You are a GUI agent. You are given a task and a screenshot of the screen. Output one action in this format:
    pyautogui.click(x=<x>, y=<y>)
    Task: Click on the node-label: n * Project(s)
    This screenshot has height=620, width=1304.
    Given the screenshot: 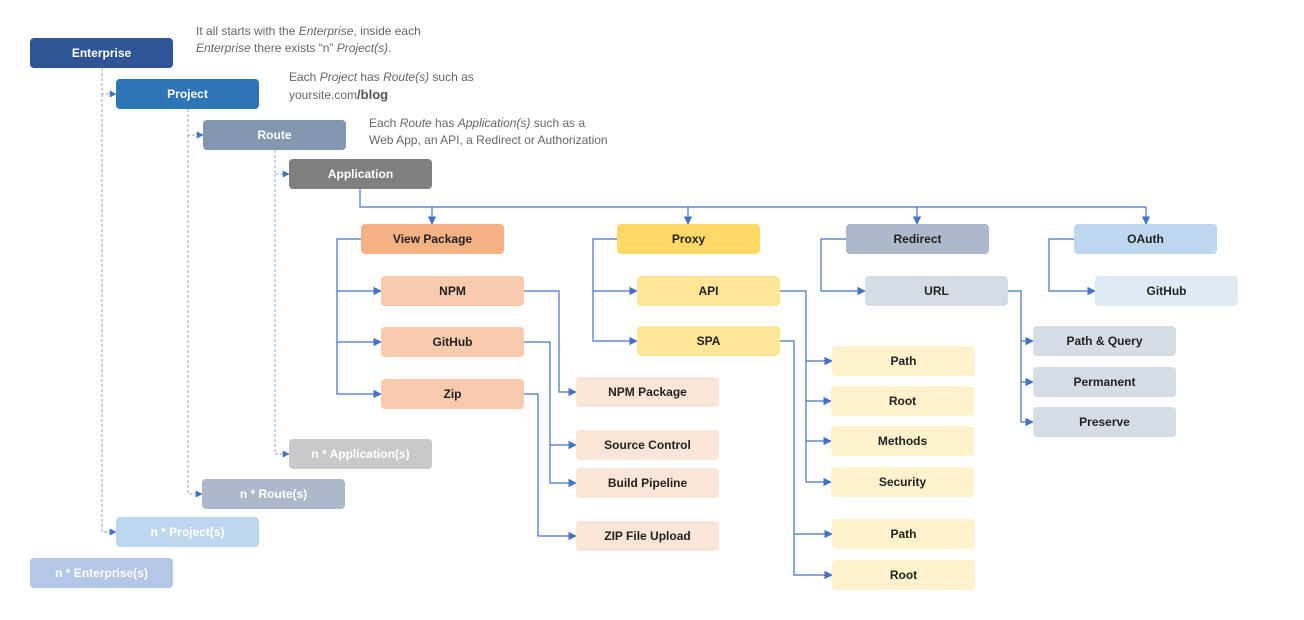 What is the action you would take?
    pyautogui.click(x=187, y=532)
    